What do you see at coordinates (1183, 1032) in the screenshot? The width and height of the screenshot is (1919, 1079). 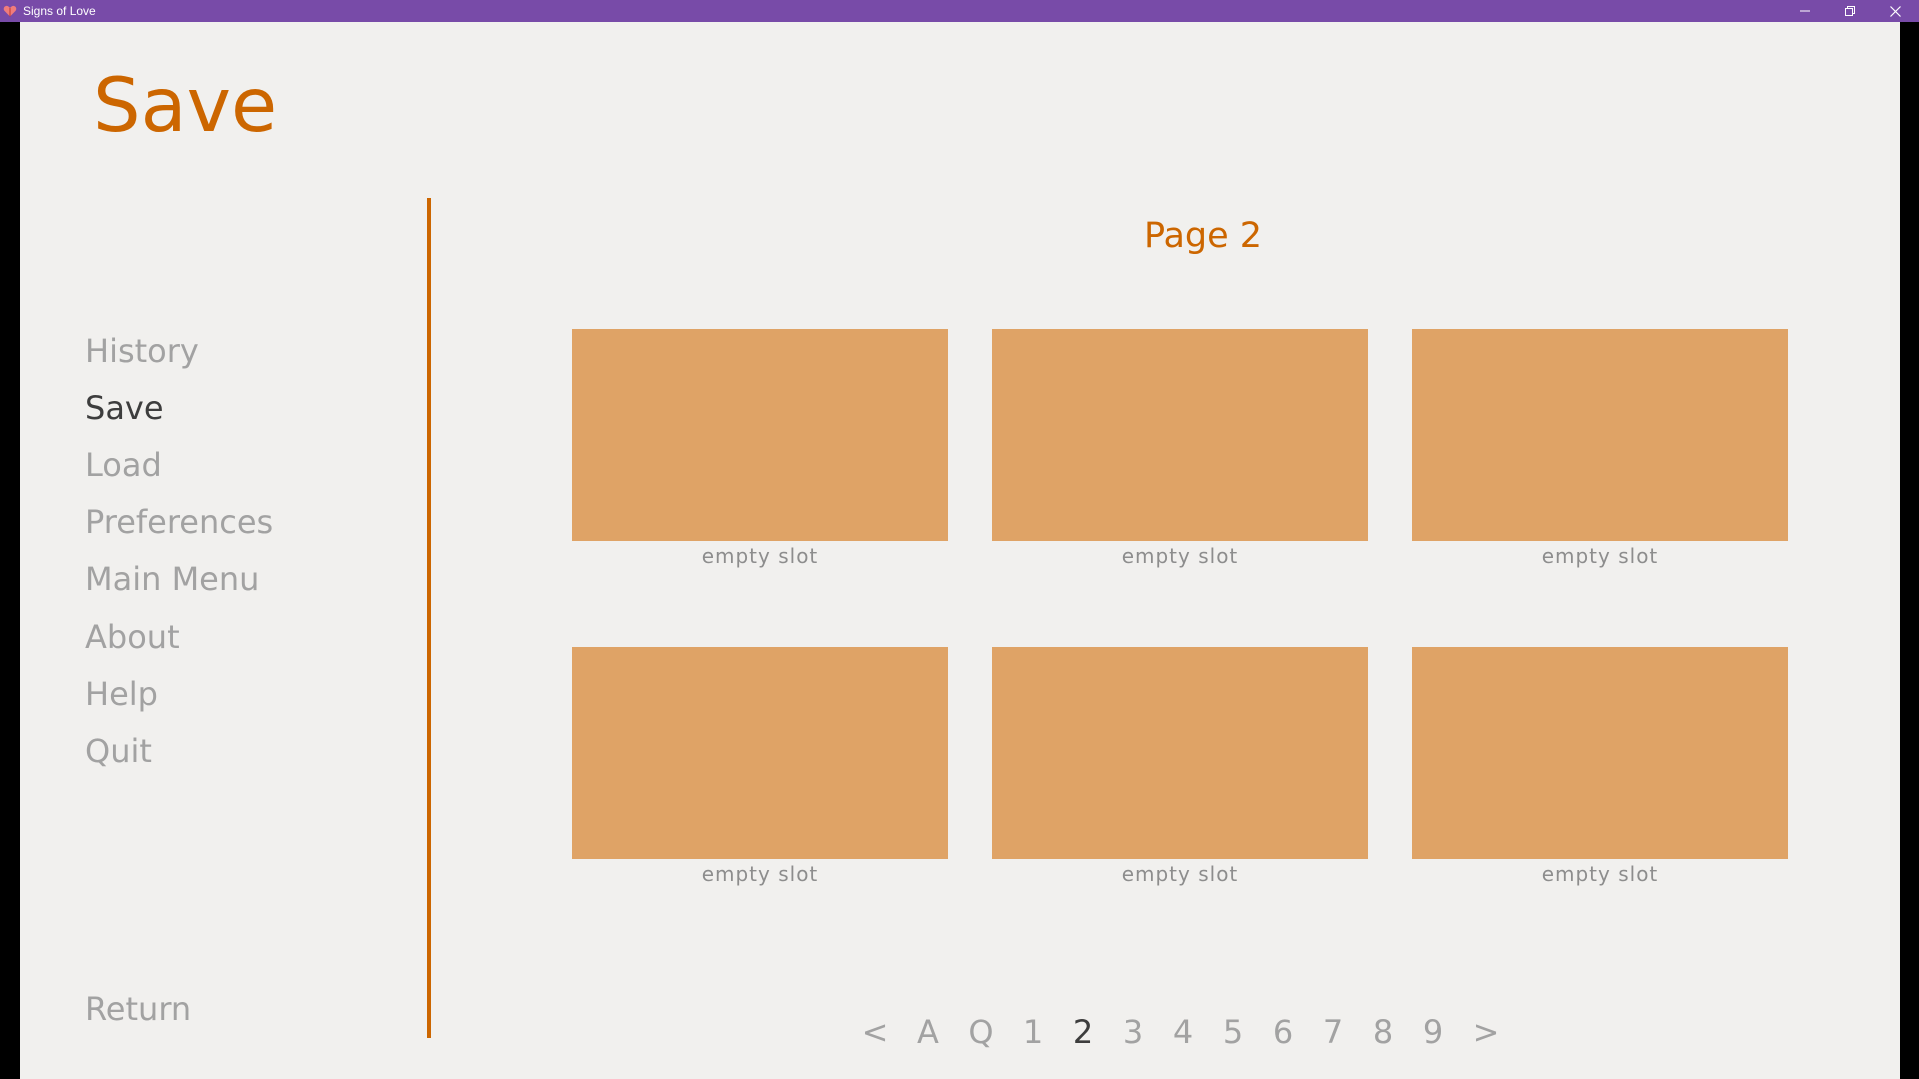 I see `page-4-button: 4` at bounding box center [1183, 1032].